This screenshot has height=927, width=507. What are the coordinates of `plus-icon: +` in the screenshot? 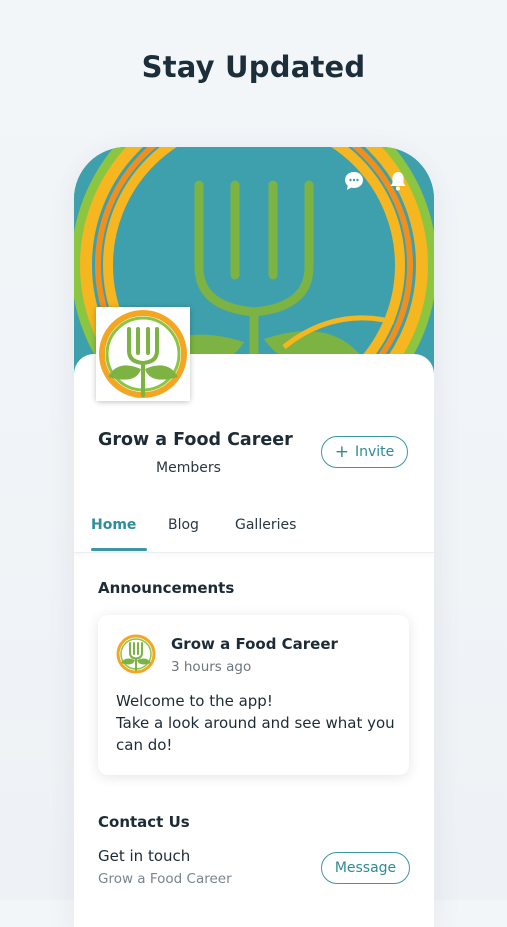 It's located at (341, 451).